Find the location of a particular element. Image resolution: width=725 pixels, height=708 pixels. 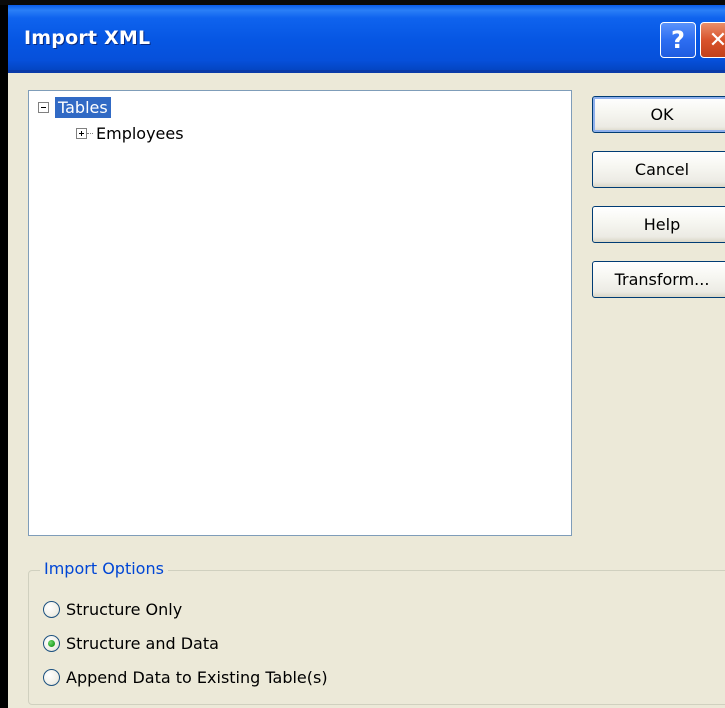

import-options-legend: Import Options is located at coordinates (104, 568).